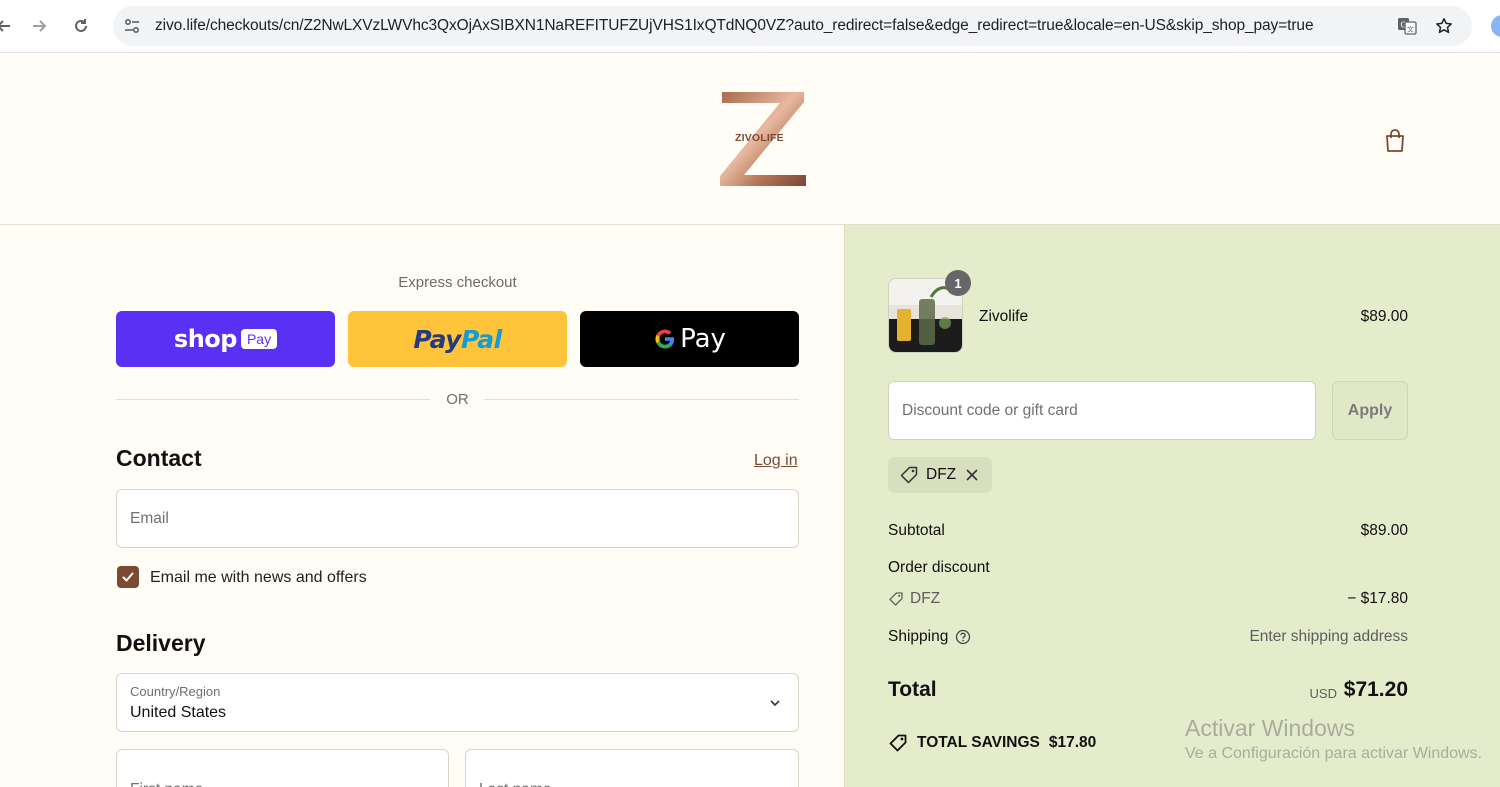 Image resolution: width=1500 pixels, height=787 pixels. What do you see at coordinates (1334, 753) in the screenshot?
I see `windows-activation-watermark-subtitle: Ve a Configuración para activar Windows.` at bounding box center [1334, 753].